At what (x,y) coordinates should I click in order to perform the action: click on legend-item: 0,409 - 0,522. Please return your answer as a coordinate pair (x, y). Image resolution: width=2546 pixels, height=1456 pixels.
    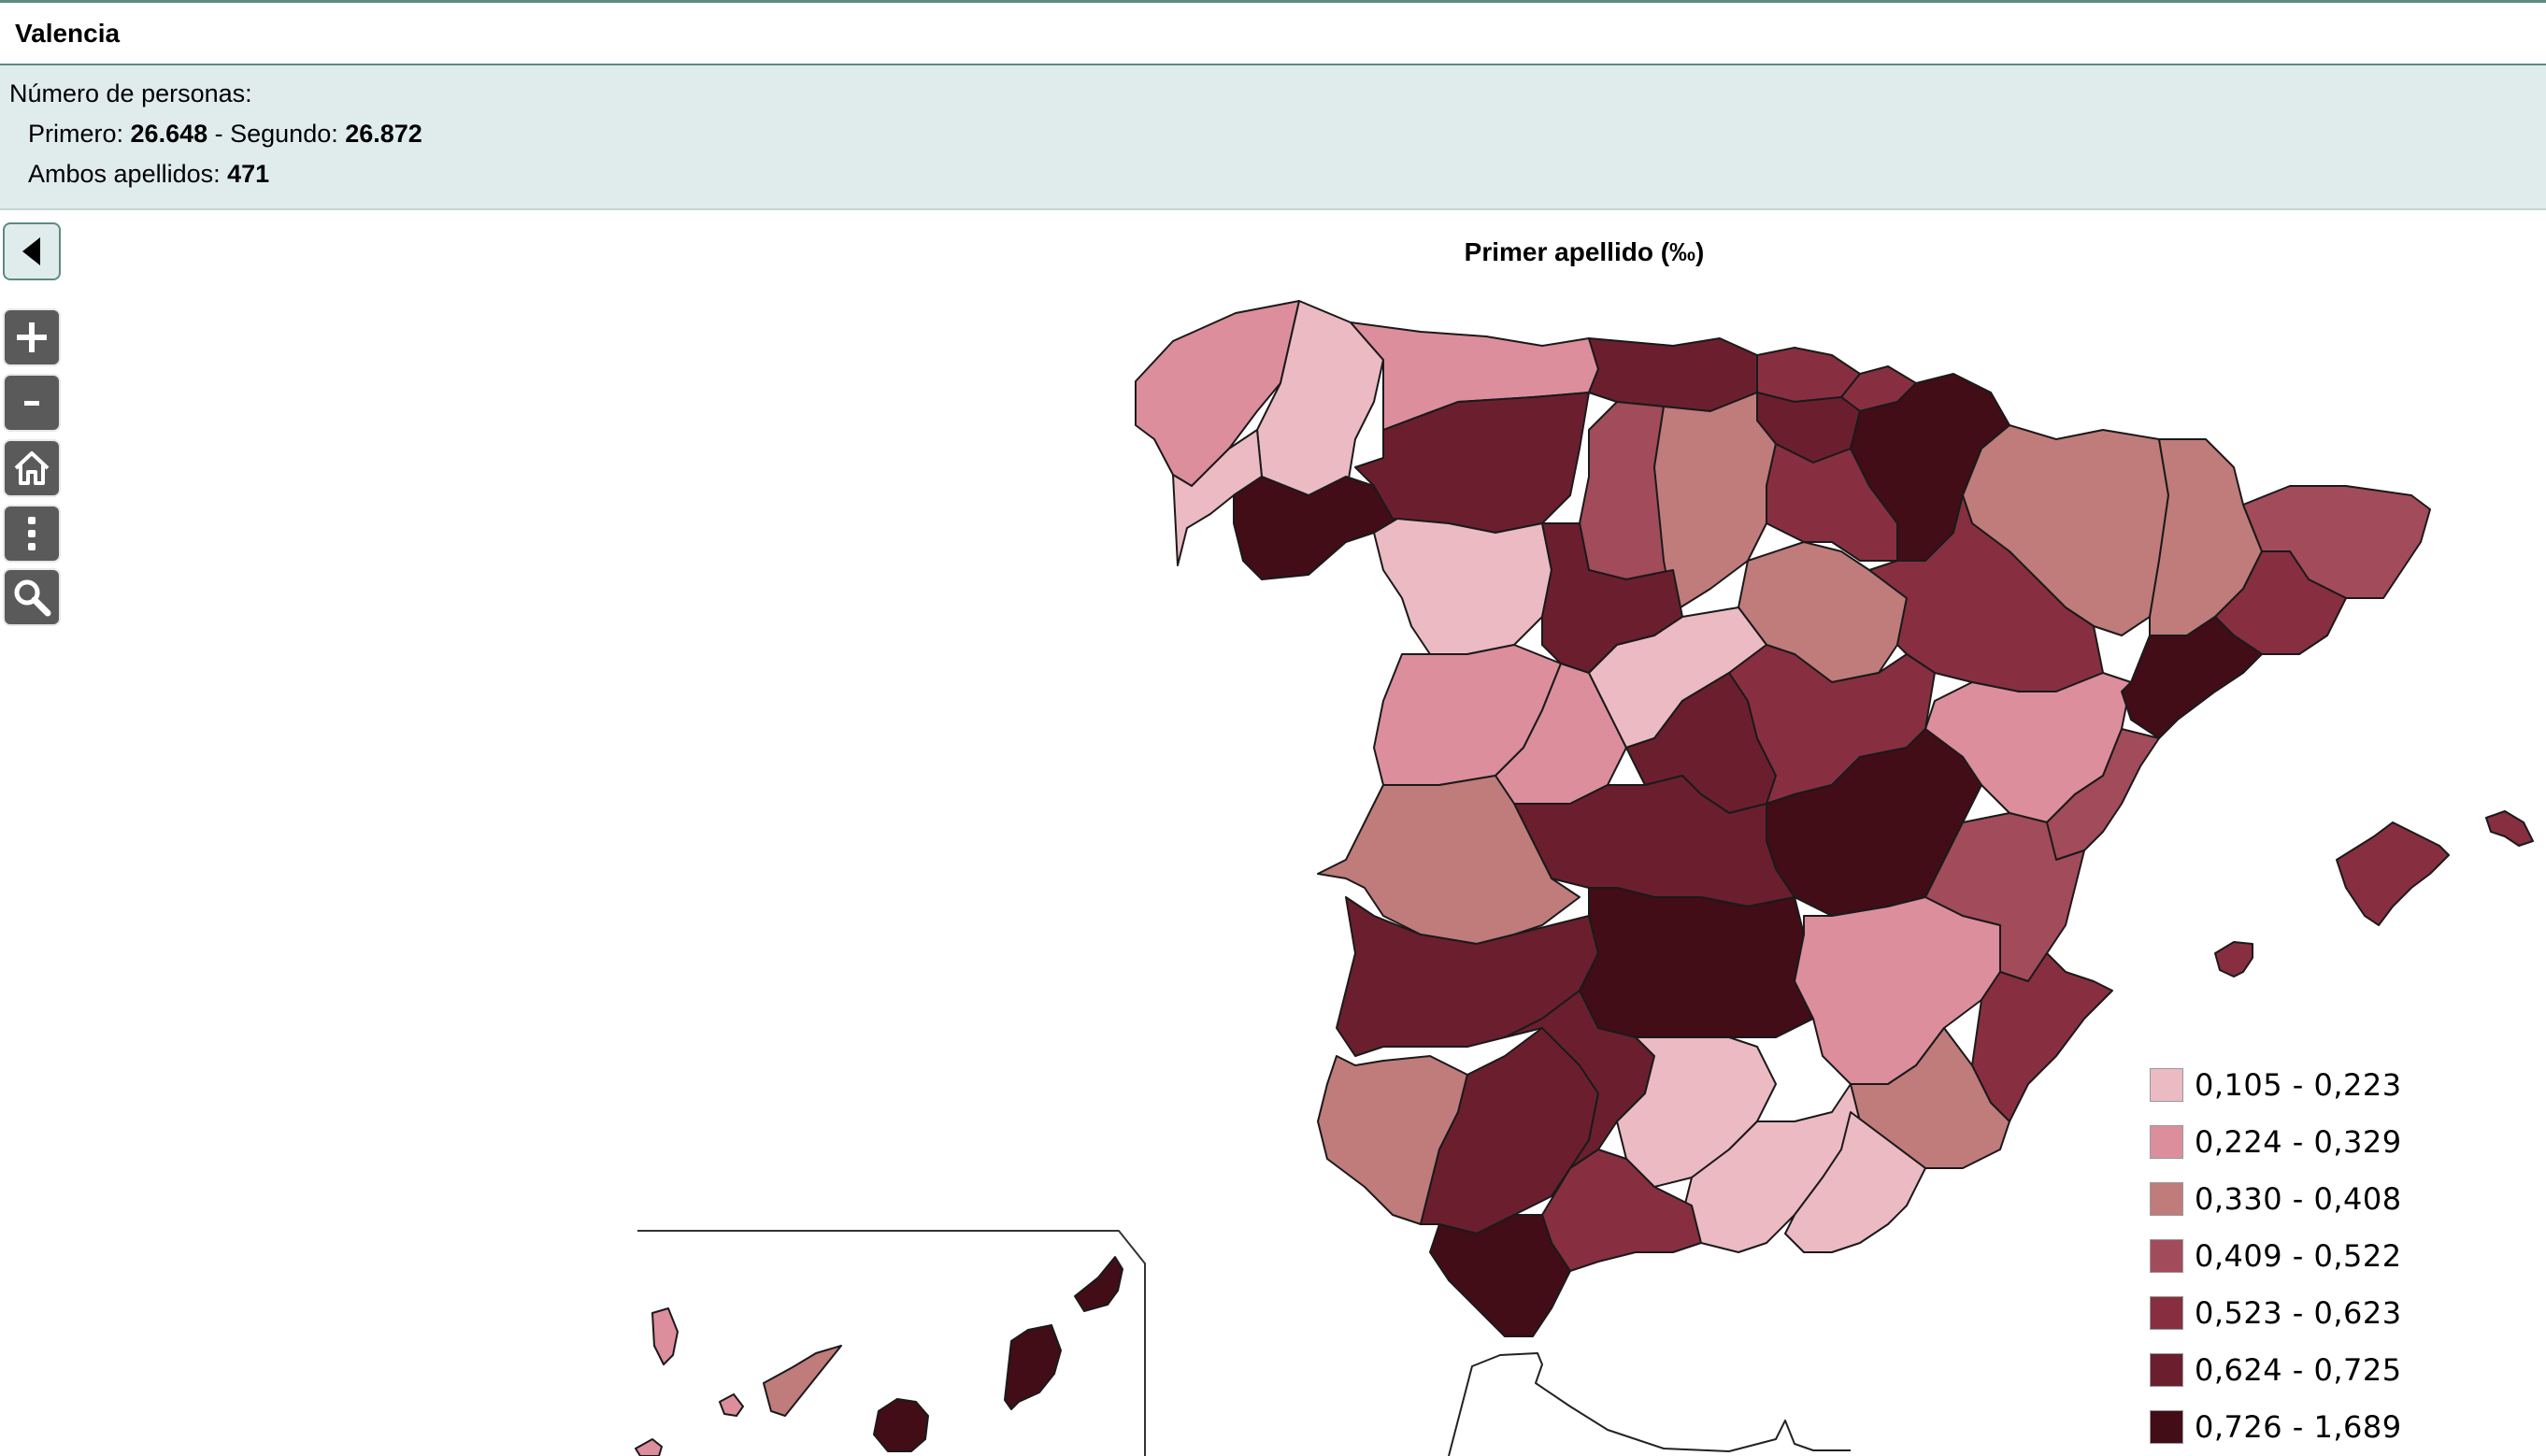
    Looking at the image, I should click on (2276, 1255).